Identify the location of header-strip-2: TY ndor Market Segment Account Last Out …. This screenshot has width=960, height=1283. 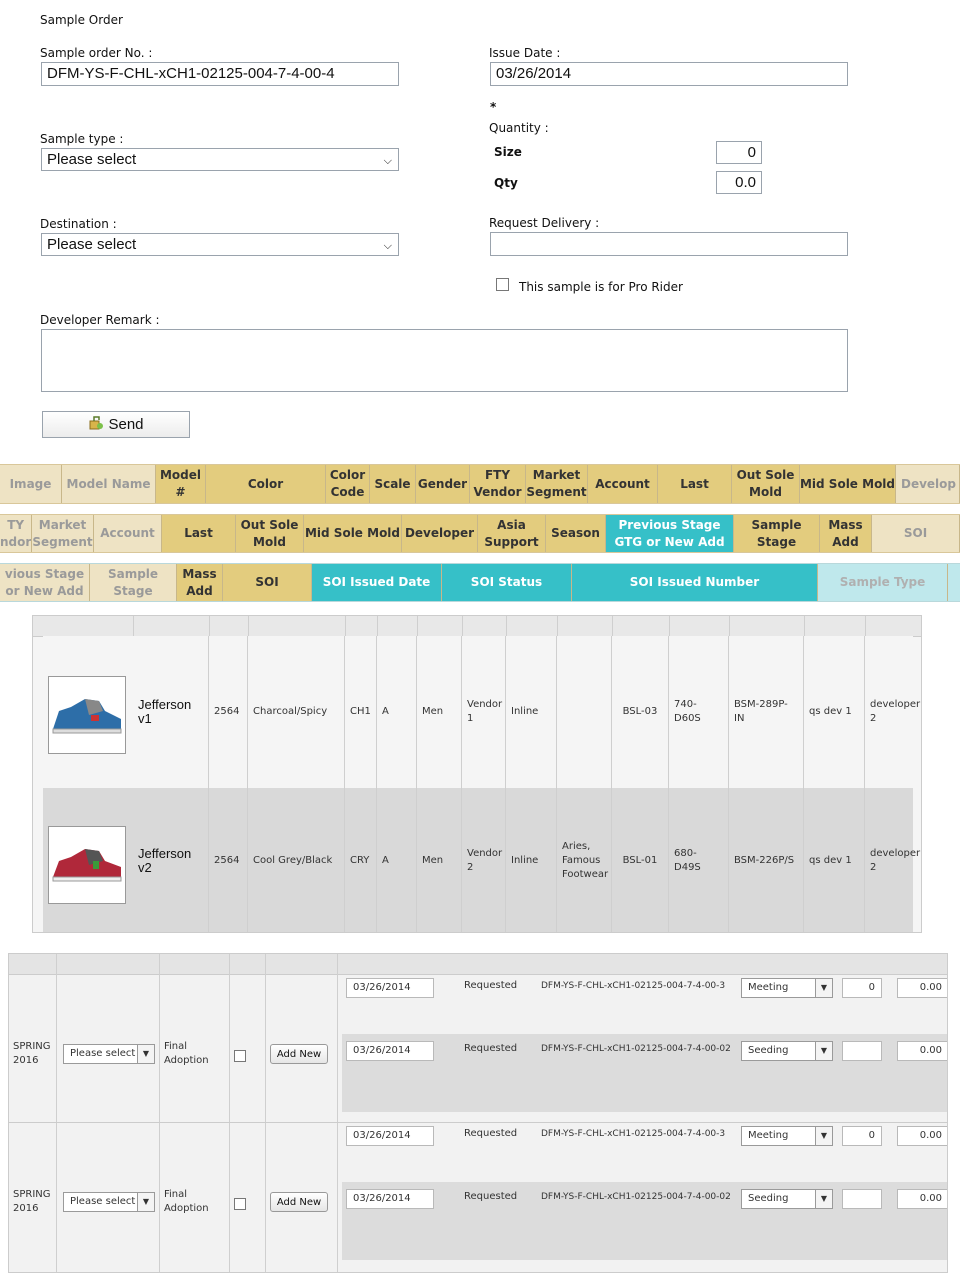
(480, 533).